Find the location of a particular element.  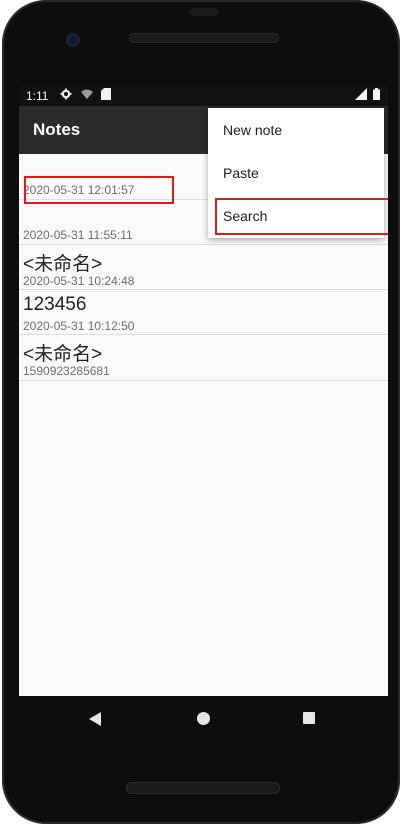

home-icon is located at coordinates (203, 718).